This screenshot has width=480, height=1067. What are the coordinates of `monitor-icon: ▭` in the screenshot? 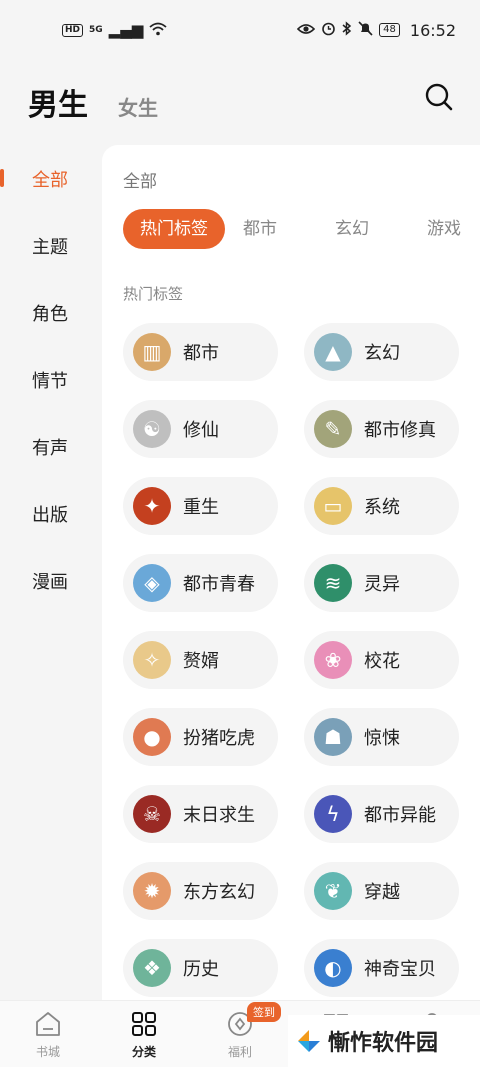 It's located at (333, 506).